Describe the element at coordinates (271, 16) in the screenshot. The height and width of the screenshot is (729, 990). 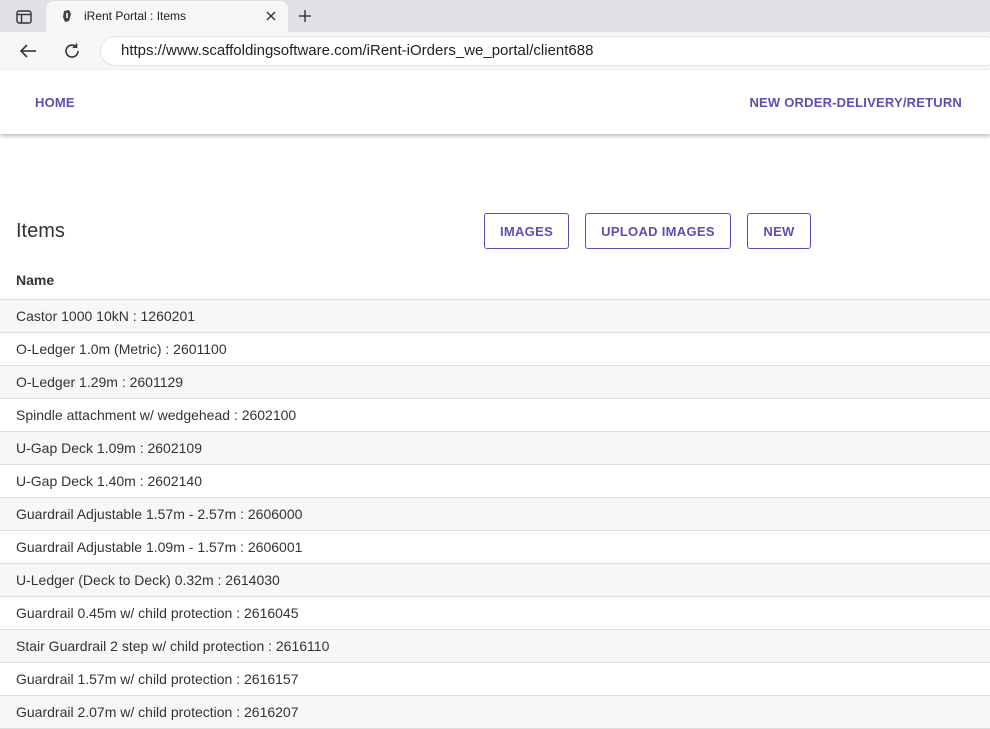
I see `close-icon` at that location.